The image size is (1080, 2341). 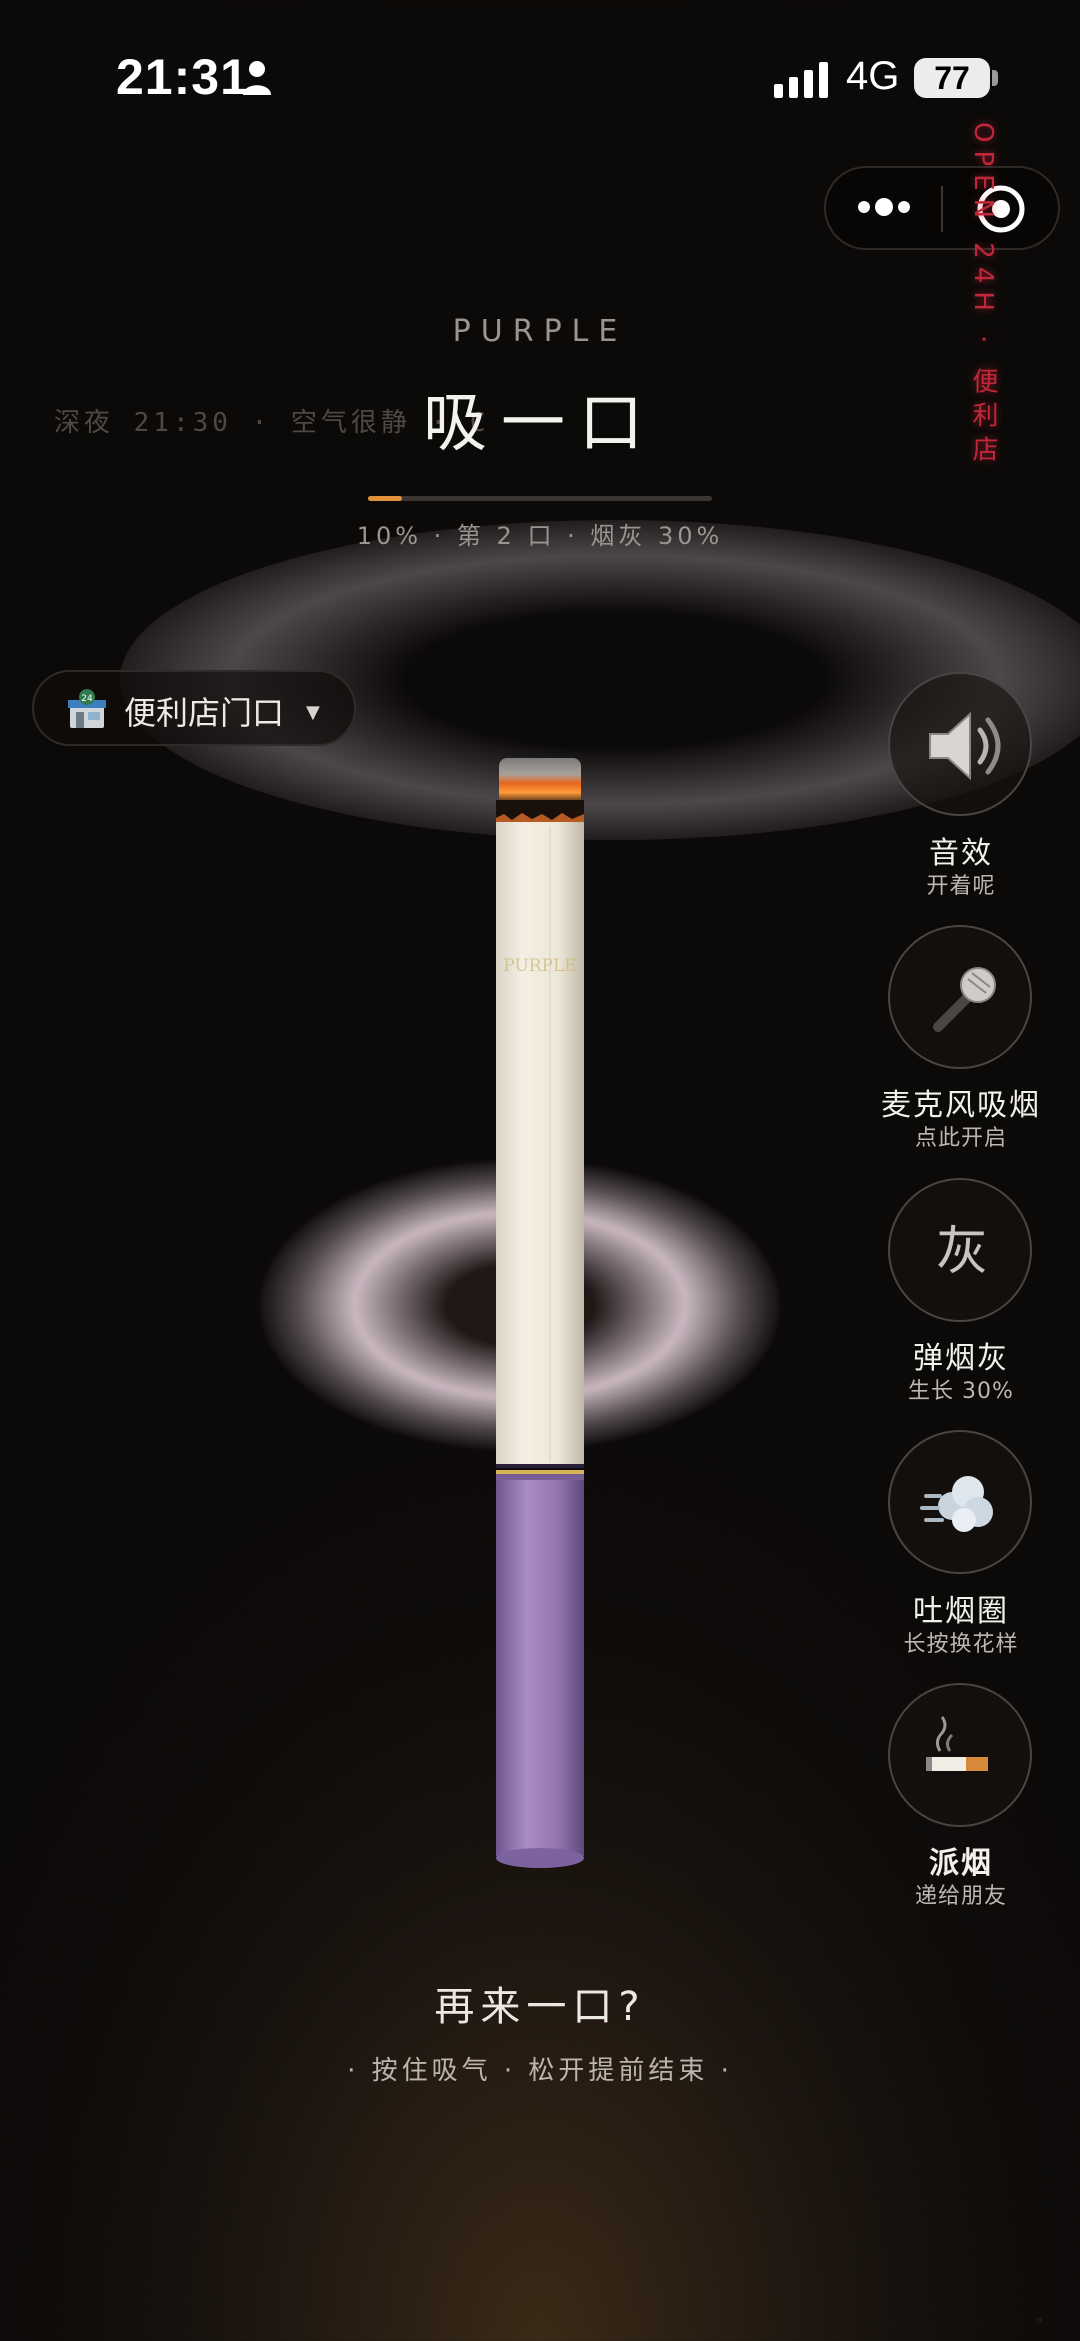 I want to click on mic-button, so click(x=960, y=997).